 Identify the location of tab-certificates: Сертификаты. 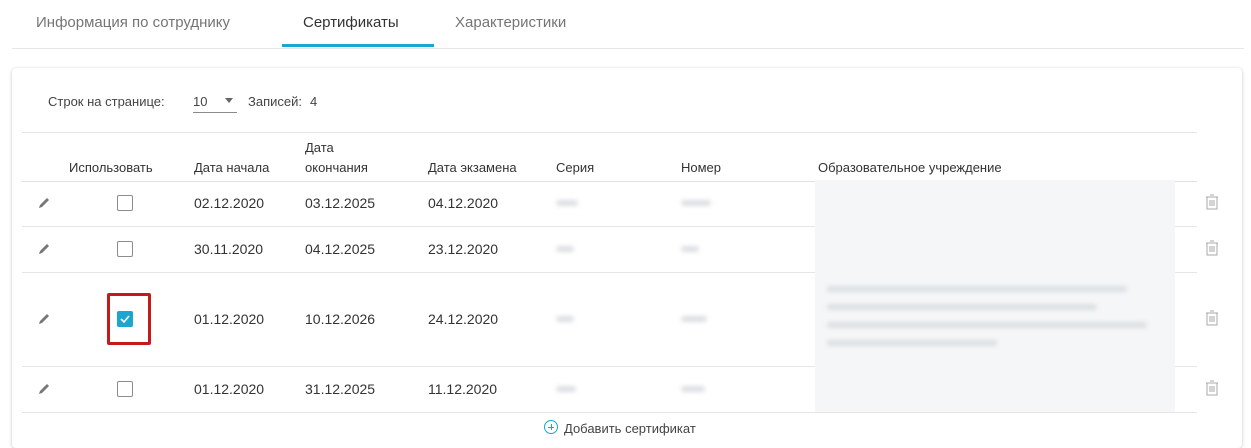
(351, 22).